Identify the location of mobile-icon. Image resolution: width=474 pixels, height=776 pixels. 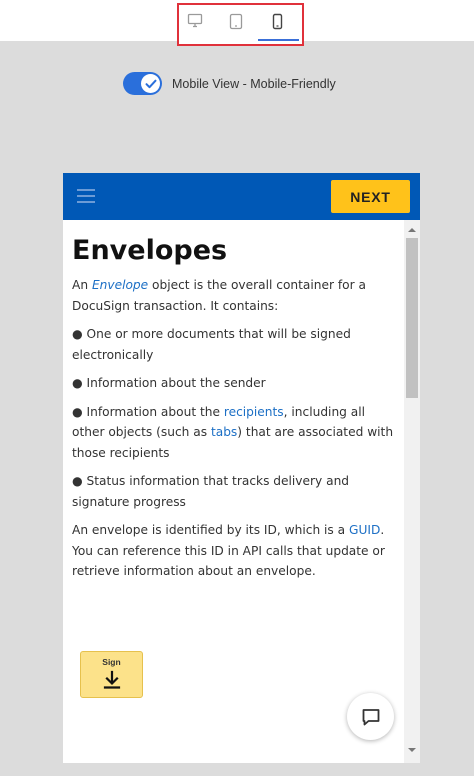
(277, 21).